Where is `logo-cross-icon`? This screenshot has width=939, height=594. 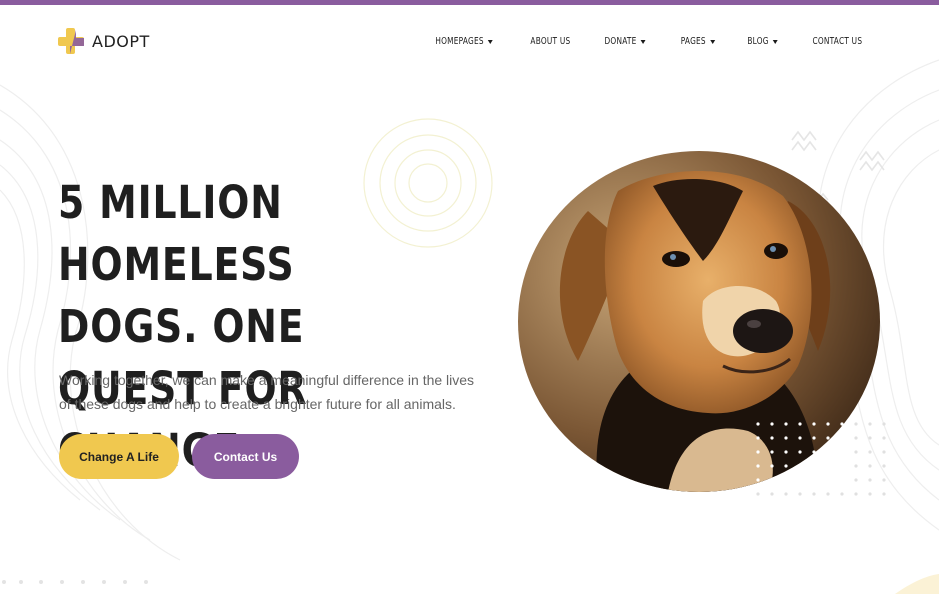 logo-cross-icon is located at coordinates (71, 41).